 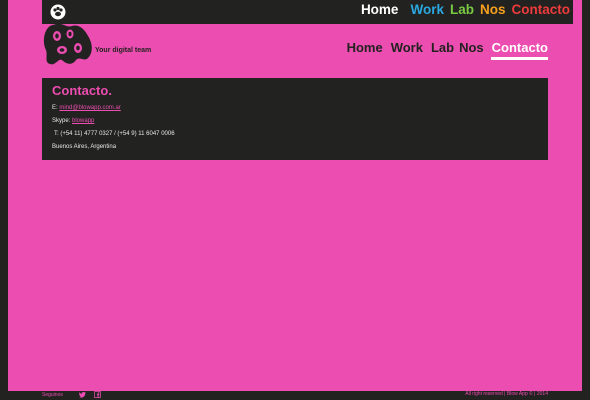 What do you see at coordinates (442, 48) in the screenshot?
I see `main-nav-lab: Lab` at bounding box center [442, 48].